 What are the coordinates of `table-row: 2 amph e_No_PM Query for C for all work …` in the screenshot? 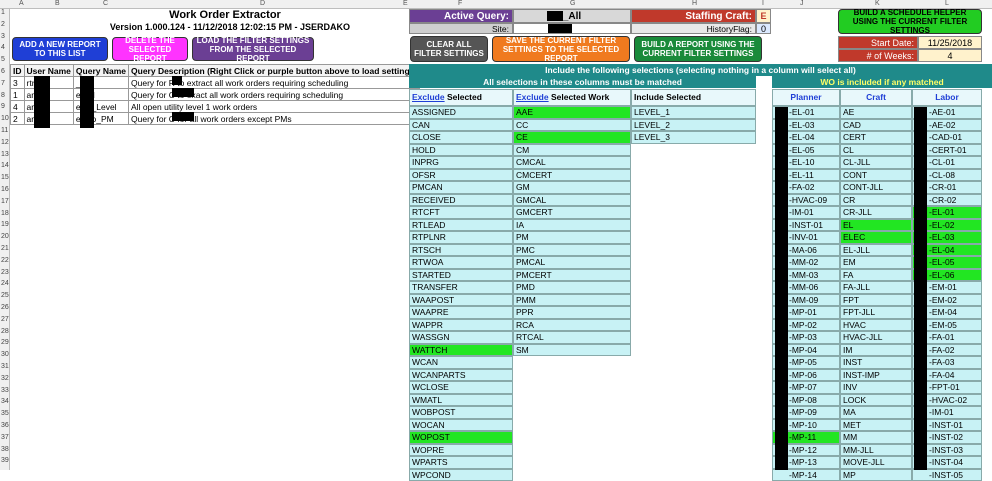 It's located at (215, 119).